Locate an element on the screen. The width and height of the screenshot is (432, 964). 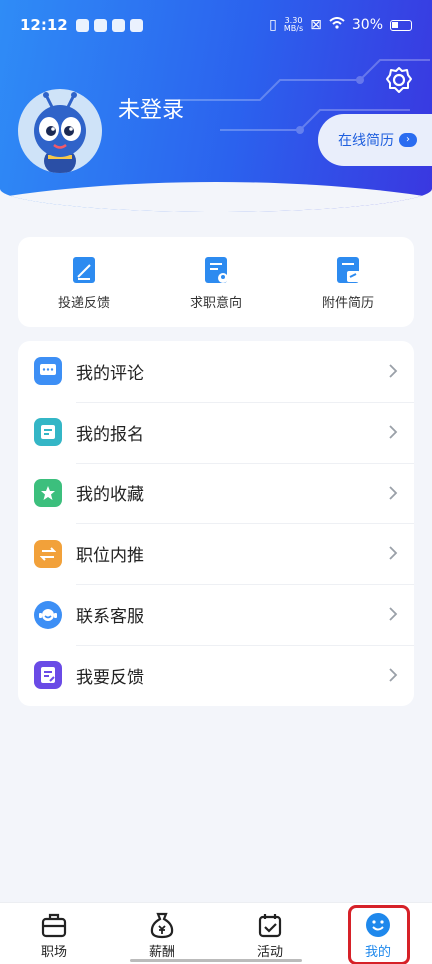
status-bar: 12:12 ▯ 3.30 MB/s ⊠ 30% is located at coordinates (216, 25).